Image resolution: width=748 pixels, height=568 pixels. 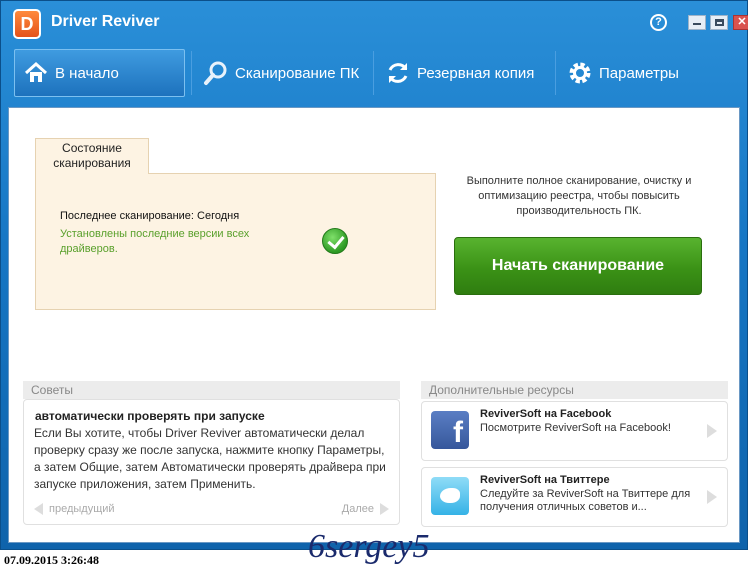 I want to click on maximize-button, so click(x=719, y=22).